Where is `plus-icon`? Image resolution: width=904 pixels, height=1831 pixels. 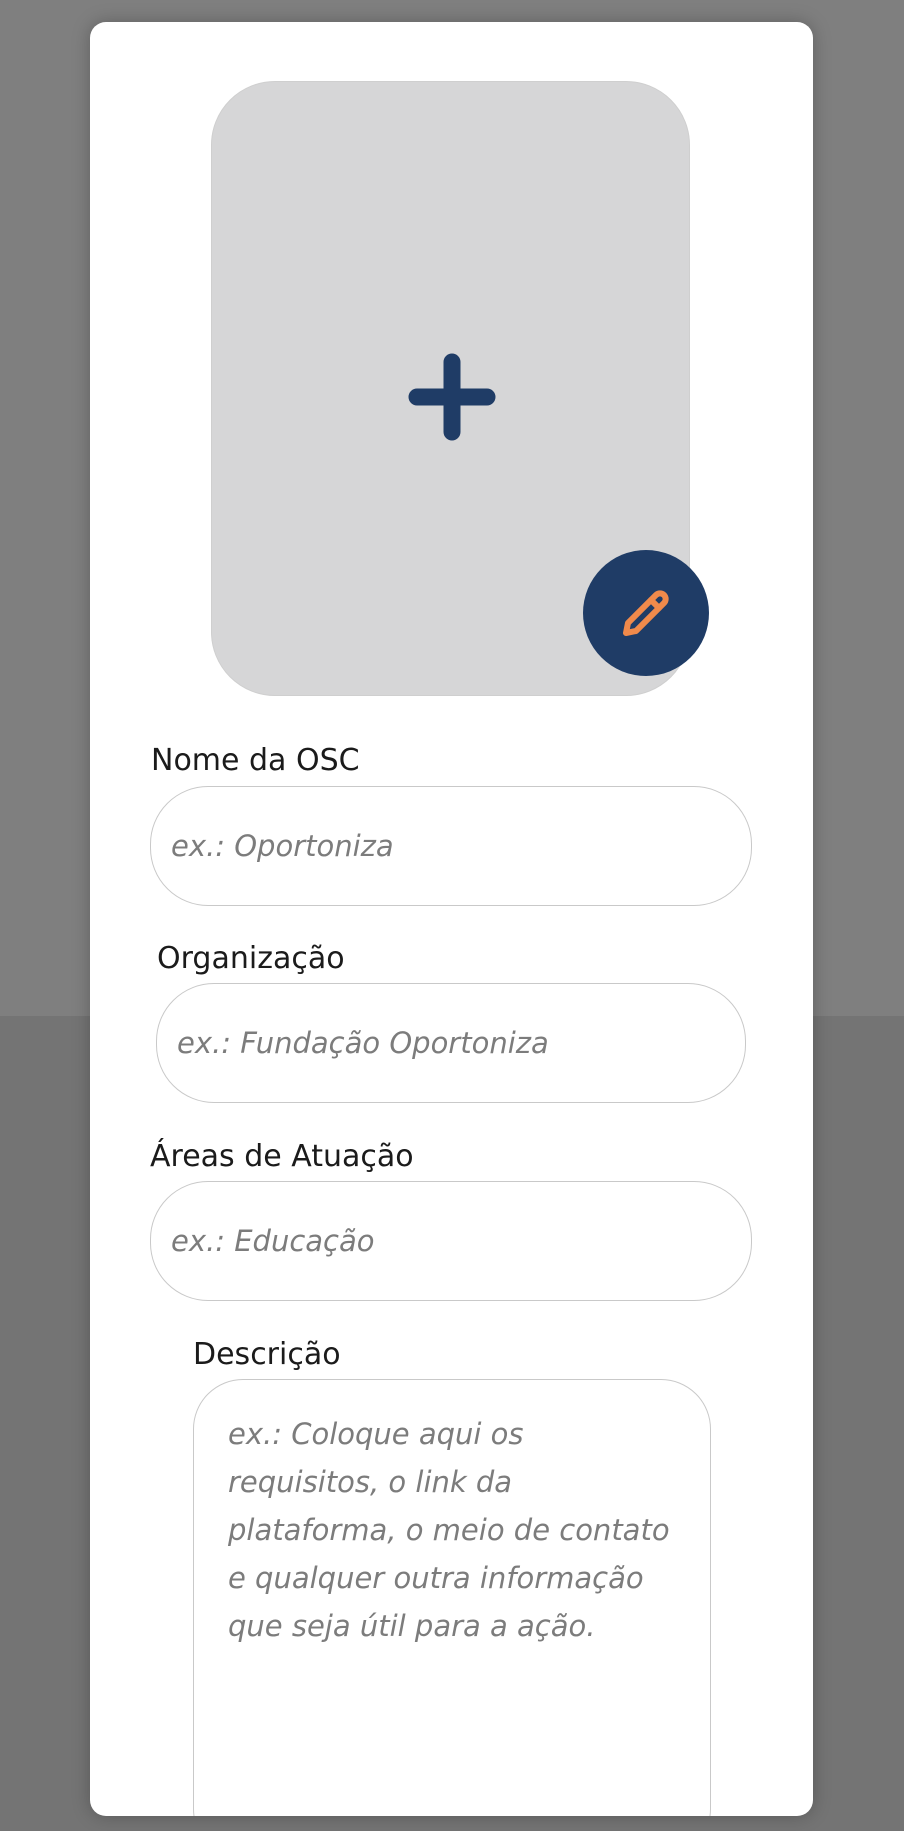 plus-icon is located at coordinates (452, 397).